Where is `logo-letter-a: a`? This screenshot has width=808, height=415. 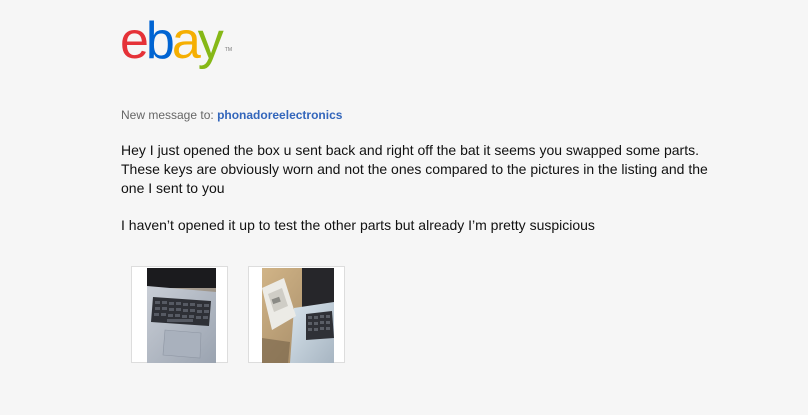
logo-letter-a: a is located at coordinates (186, 41).